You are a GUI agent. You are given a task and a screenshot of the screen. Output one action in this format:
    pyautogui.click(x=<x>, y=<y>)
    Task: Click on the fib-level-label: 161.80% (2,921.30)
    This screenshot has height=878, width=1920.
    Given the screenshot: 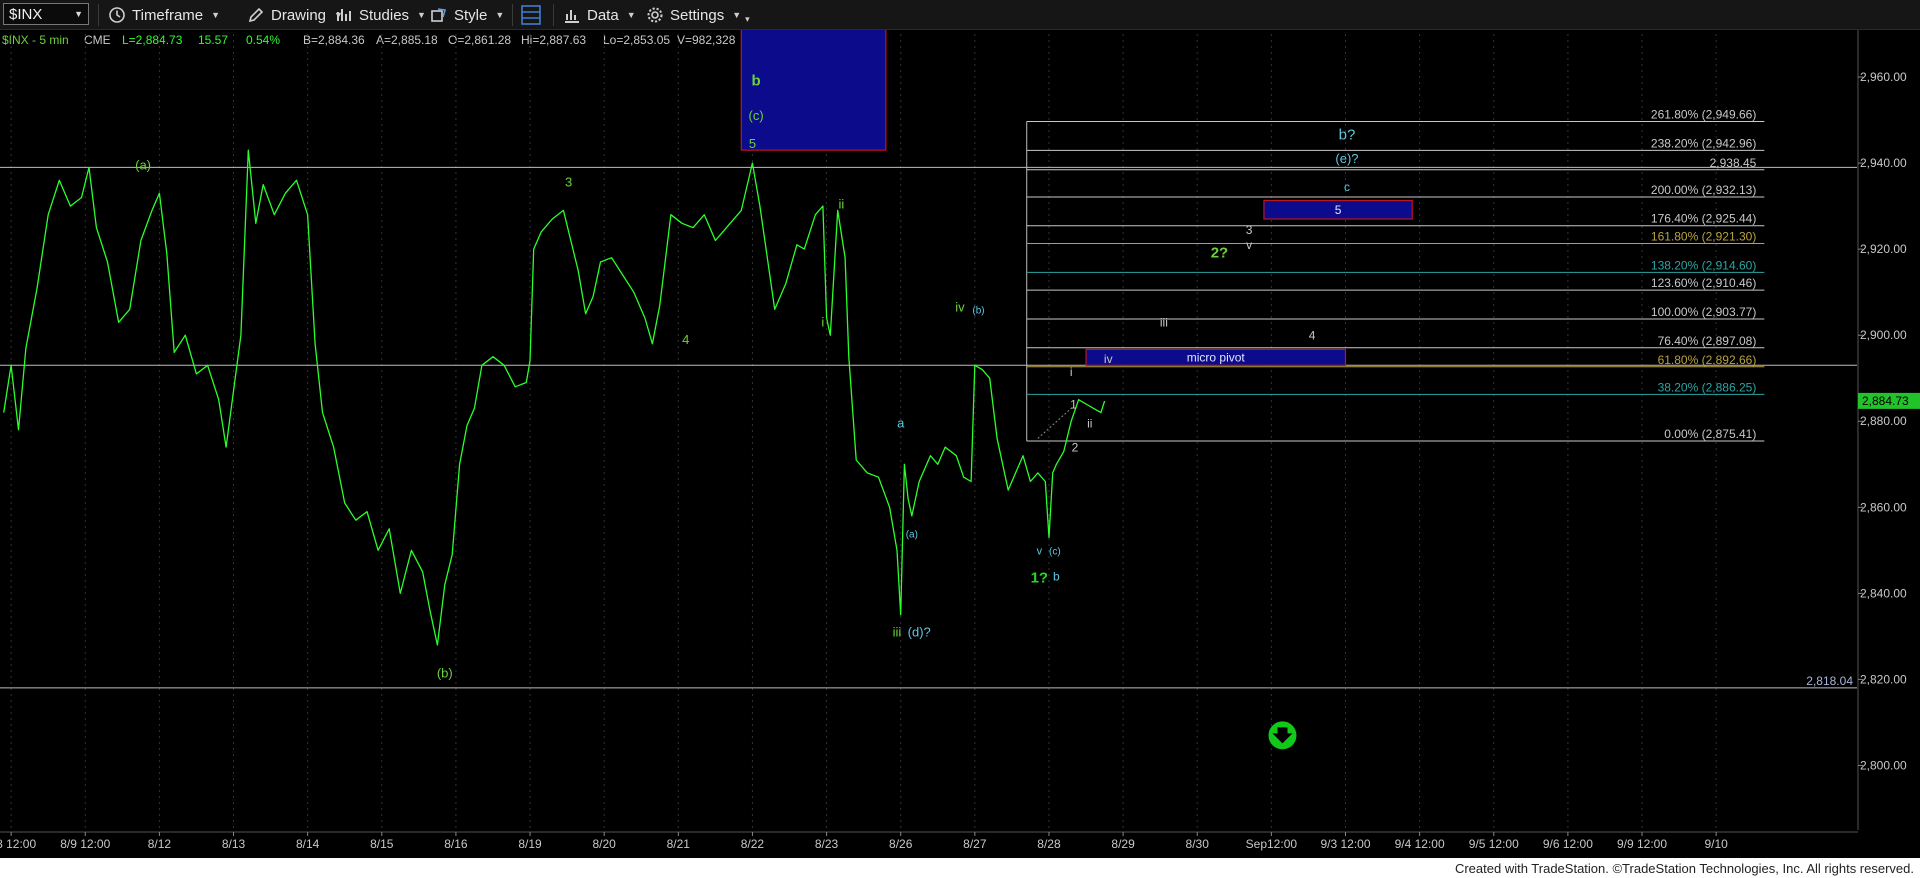 What is the action you would take?
    pyautogui.click(x=1703, y=237)
    